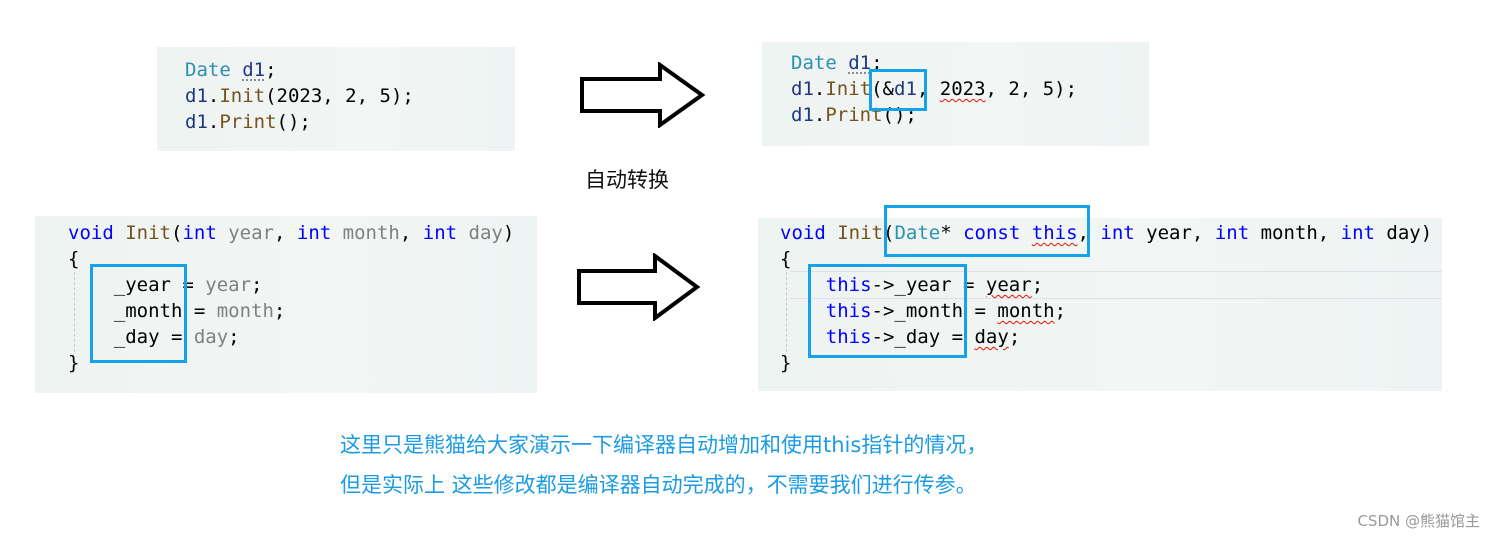 The height and width of the screenshot is (538, 1494). Describe the element at coordinates (627, 180) in the screenshot. I see `arrow-label: 自动转换` at that location.